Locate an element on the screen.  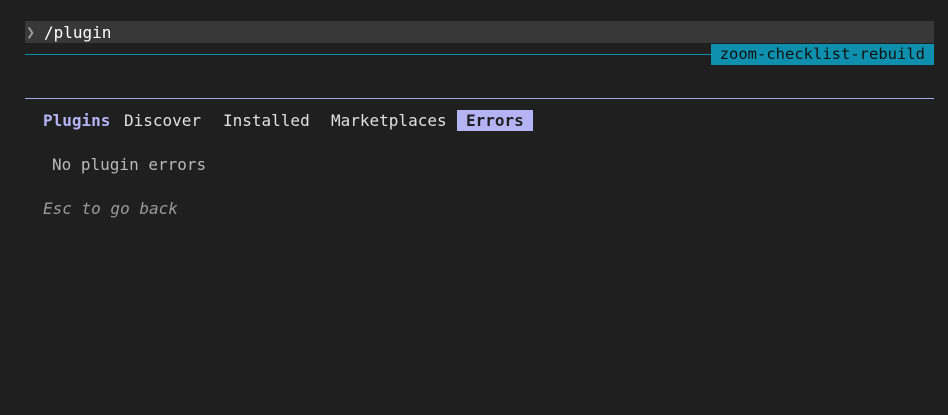
command-text: /plugin is located at coordinates (78, 32).